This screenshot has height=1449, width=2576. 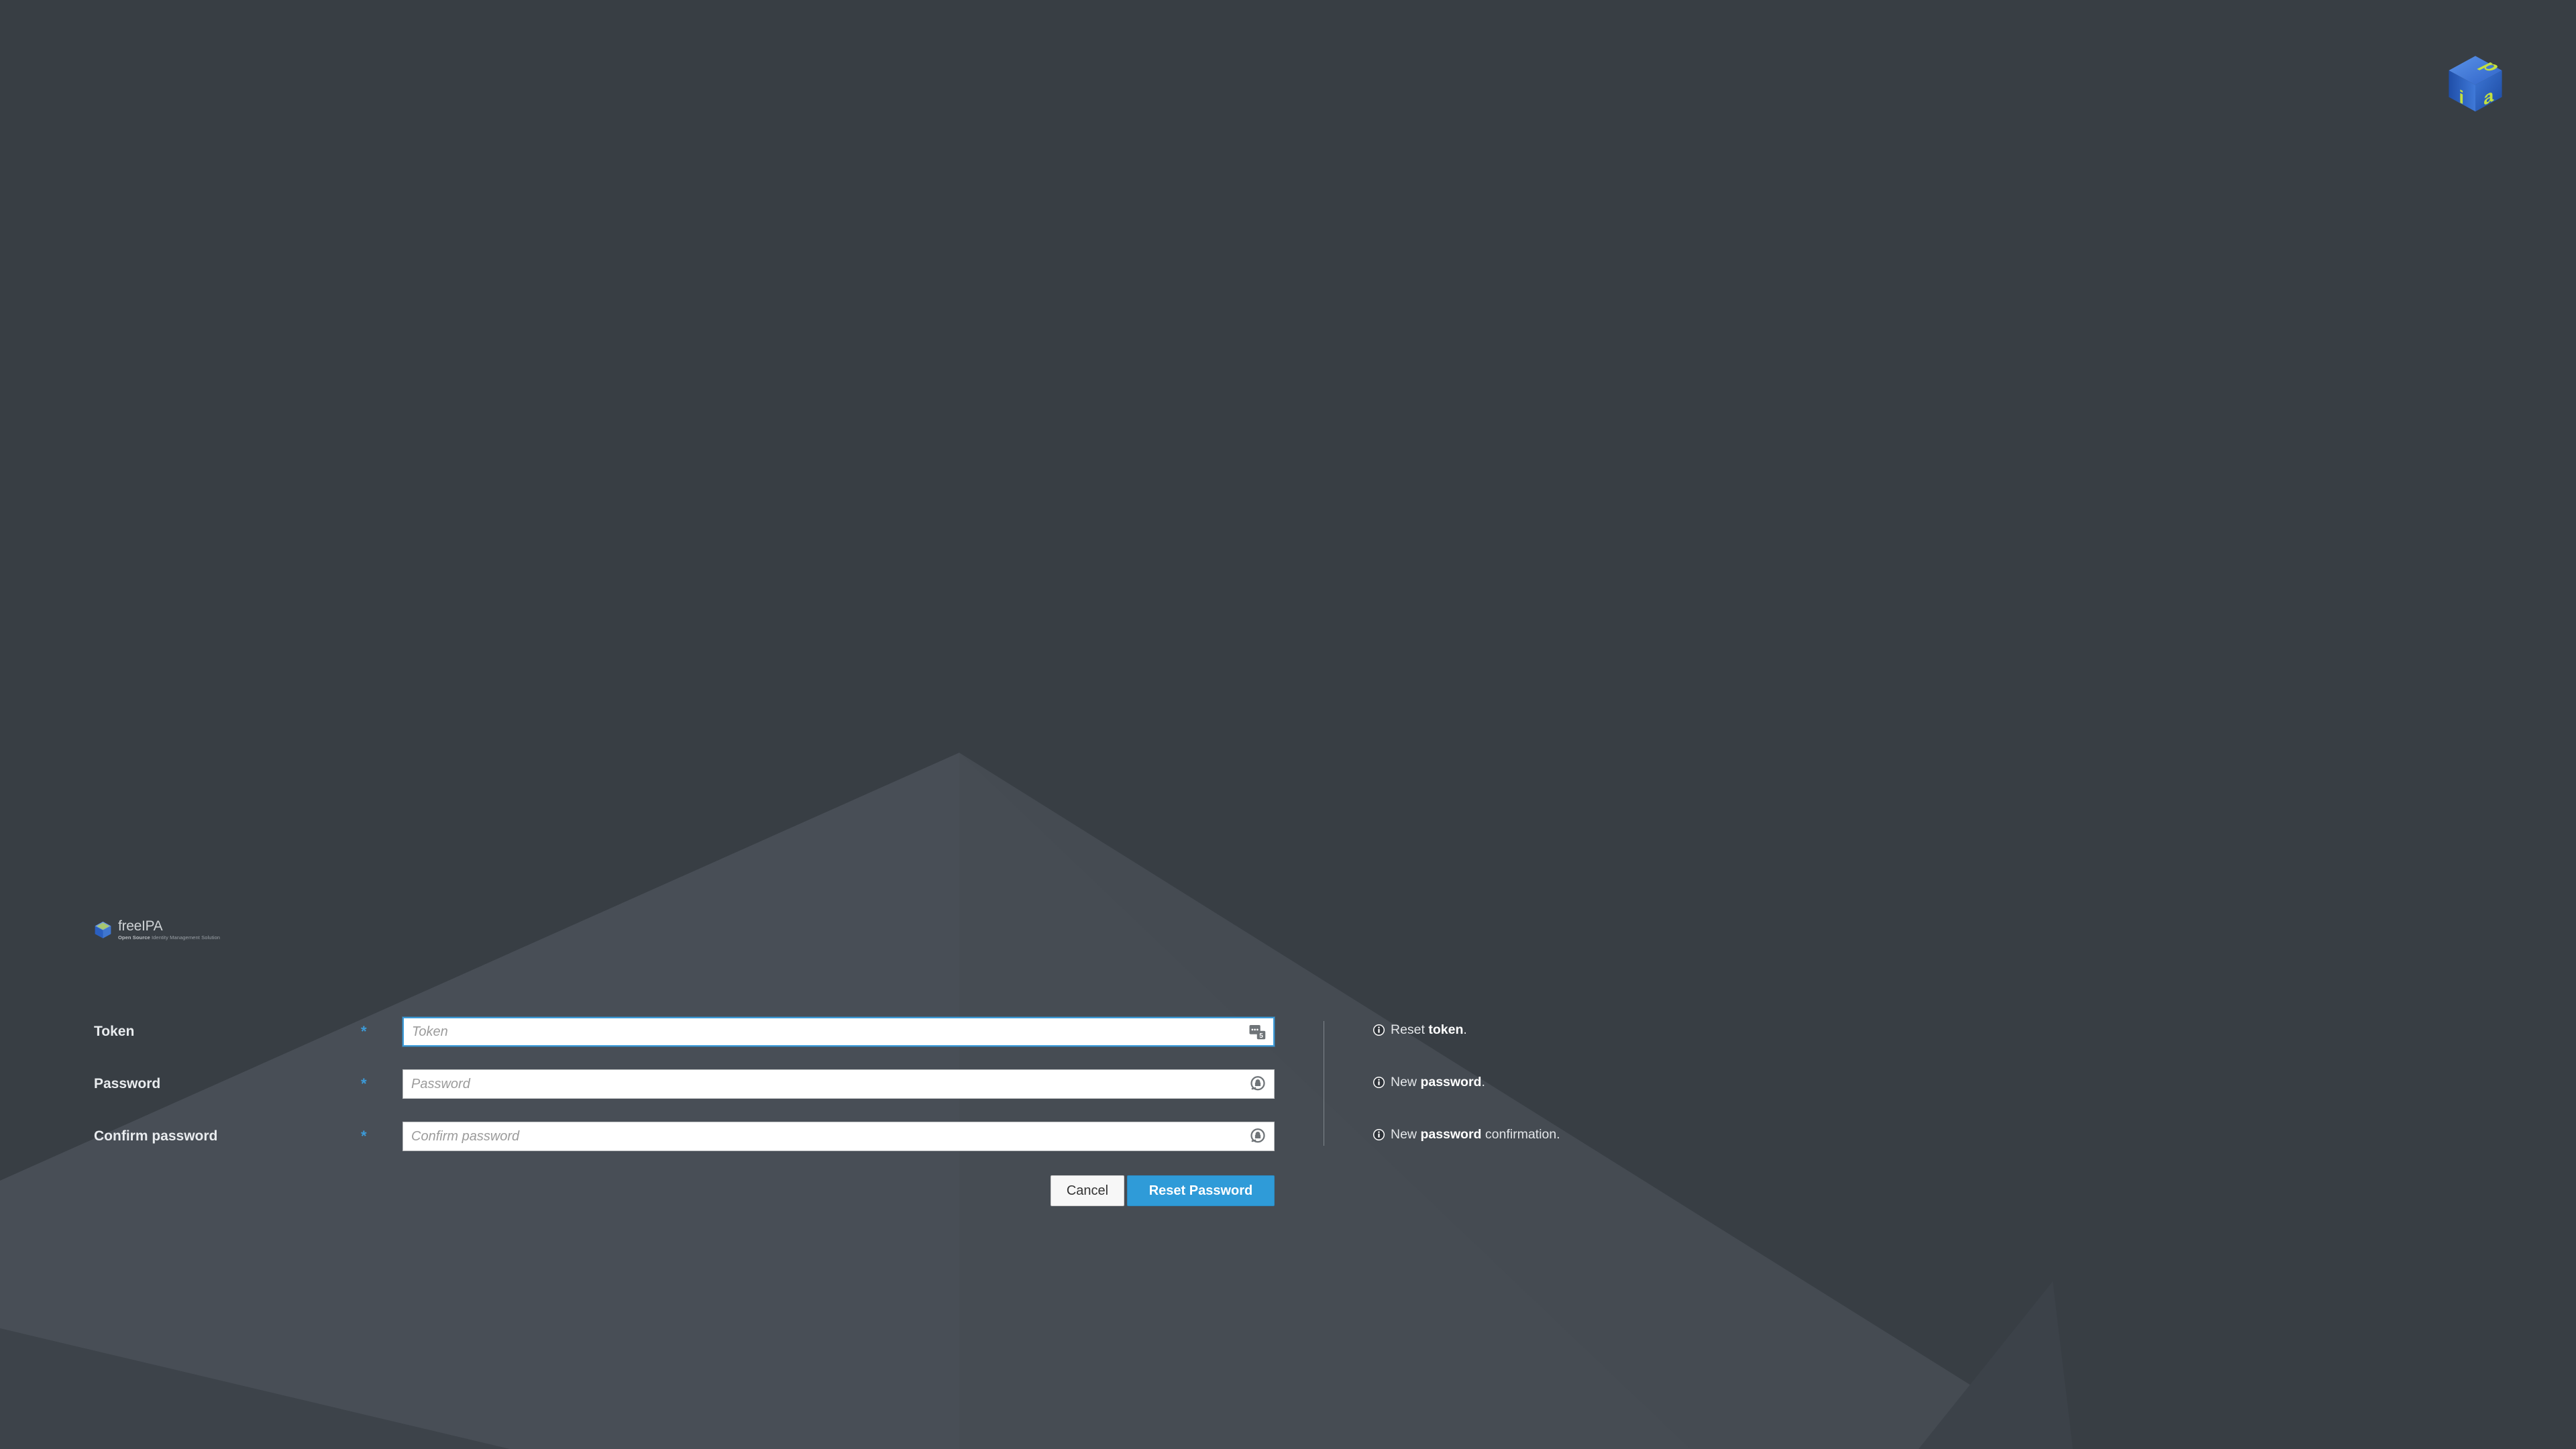 What do you see at coordinates (1288, 1144) in the screenshot?
I see `form-row-confirm-password: Confirm password *` at bounding box center [1288, 1144].